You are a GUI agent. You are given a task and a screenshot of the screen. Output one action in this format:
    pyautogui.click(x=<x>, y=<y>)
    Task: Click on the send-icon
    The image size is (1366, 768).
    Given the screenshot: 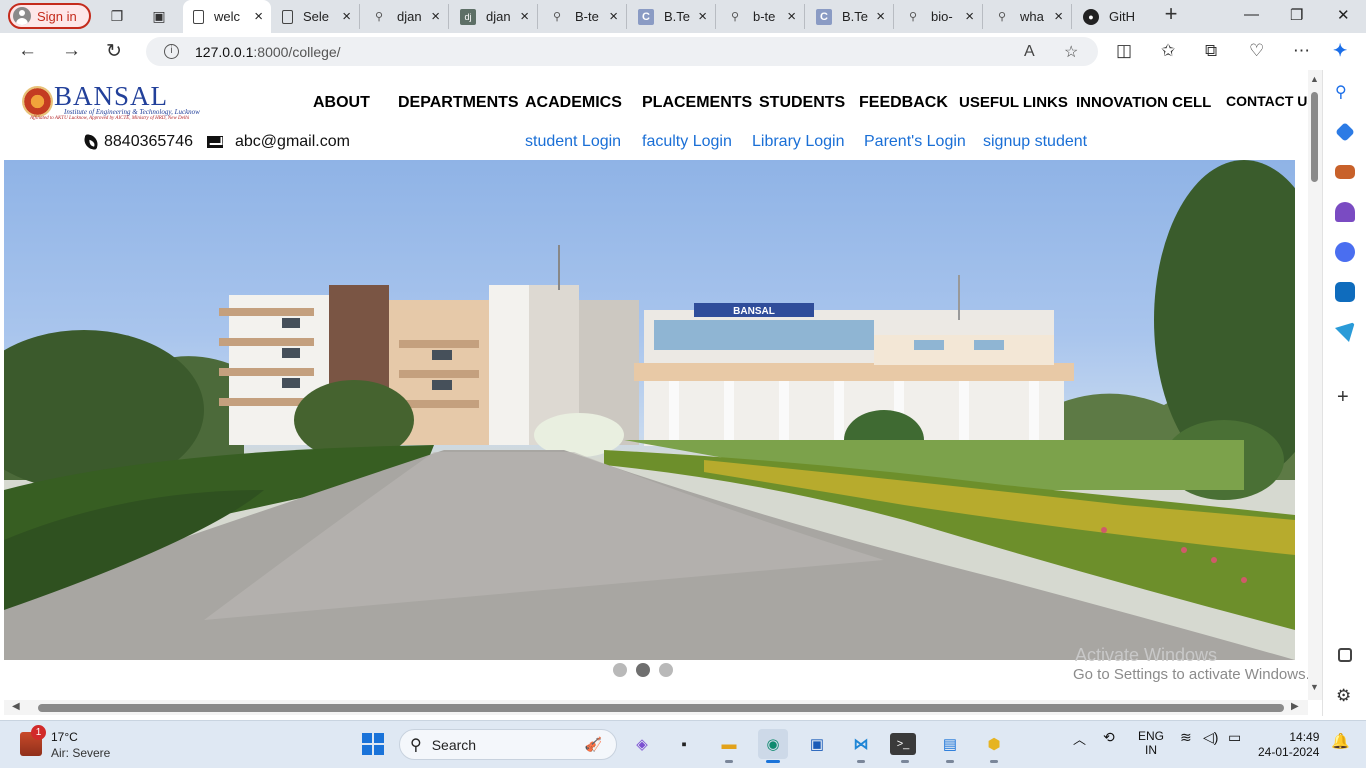 What is the action you would take?
    pyautogui.click(x=1345, y=332)
    